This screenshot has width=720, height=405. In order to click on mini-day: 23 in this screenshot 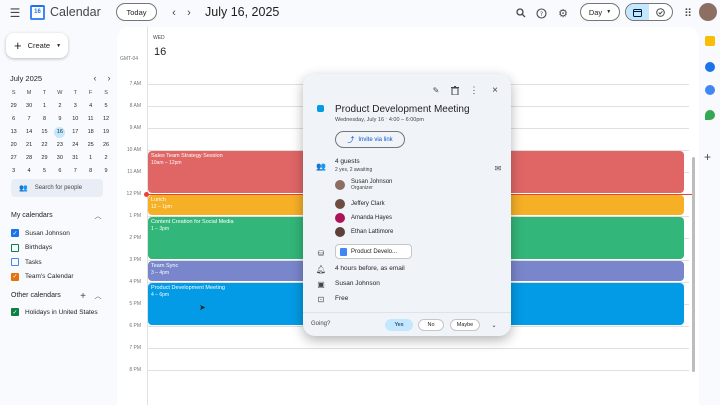, I will do `click(59, 145)`.